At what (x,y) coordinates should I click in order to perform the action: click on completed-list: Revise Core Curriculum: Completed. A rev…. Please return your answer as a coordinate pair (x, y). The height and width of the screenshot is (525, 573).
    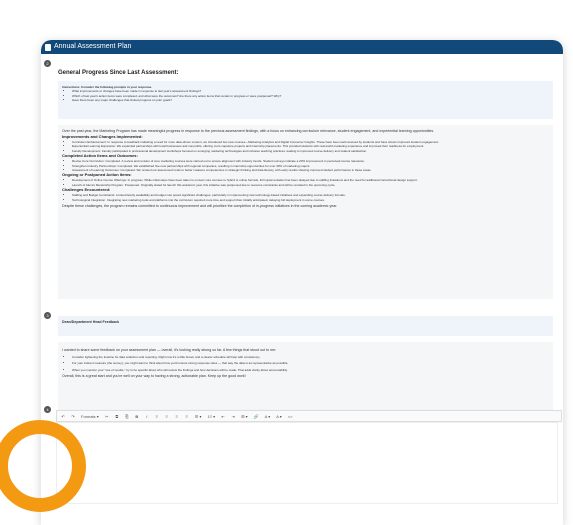
    Looking at the image, I should click on (305, 165).